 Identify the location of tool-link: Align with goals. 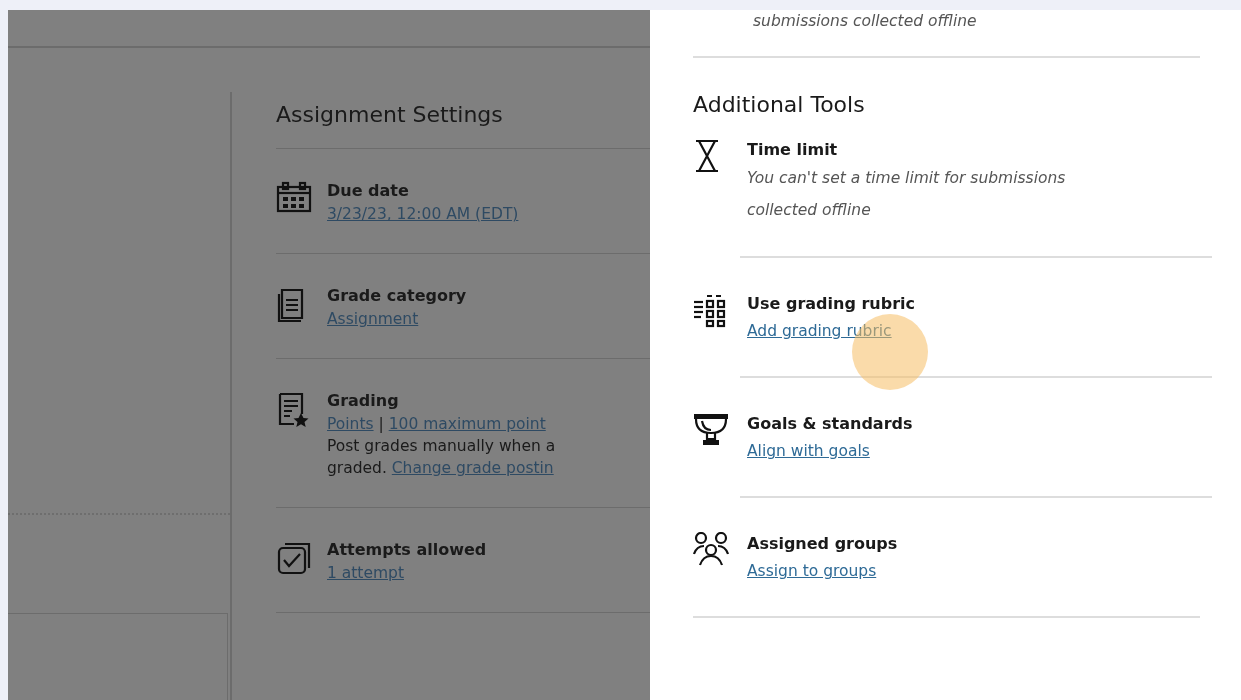
(808, 451).